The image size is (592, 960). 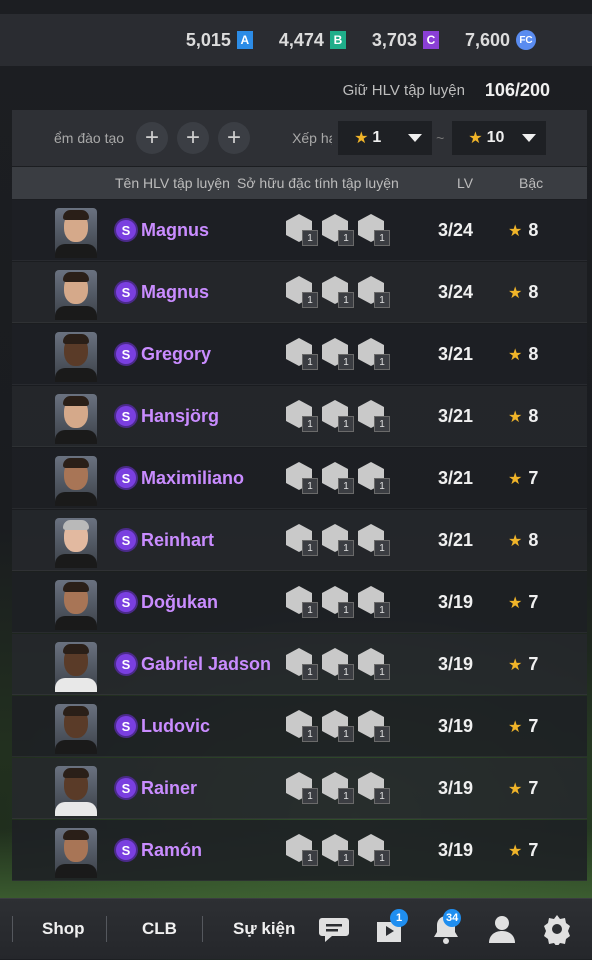 What do you see at coordinates (176, 726) in the screenshot?
I see `trainer-name: Ludovic` at bounding box center [176, 726].